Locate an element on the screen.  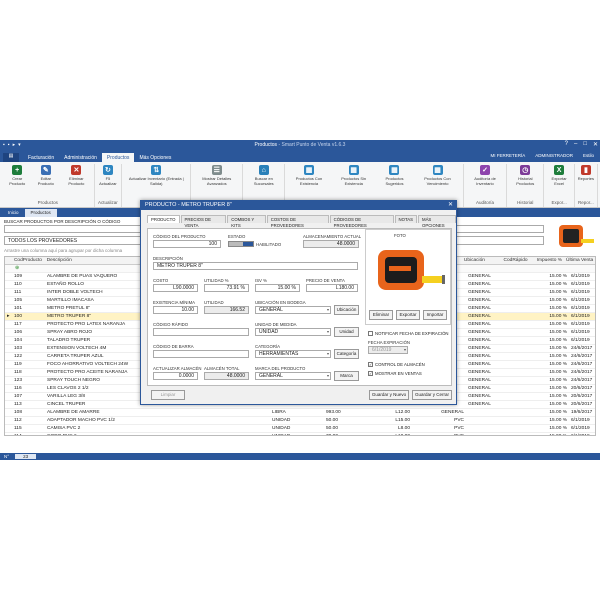
dialog-tab: PRECIOS DE VENTA is located at coordinates (203, 221).